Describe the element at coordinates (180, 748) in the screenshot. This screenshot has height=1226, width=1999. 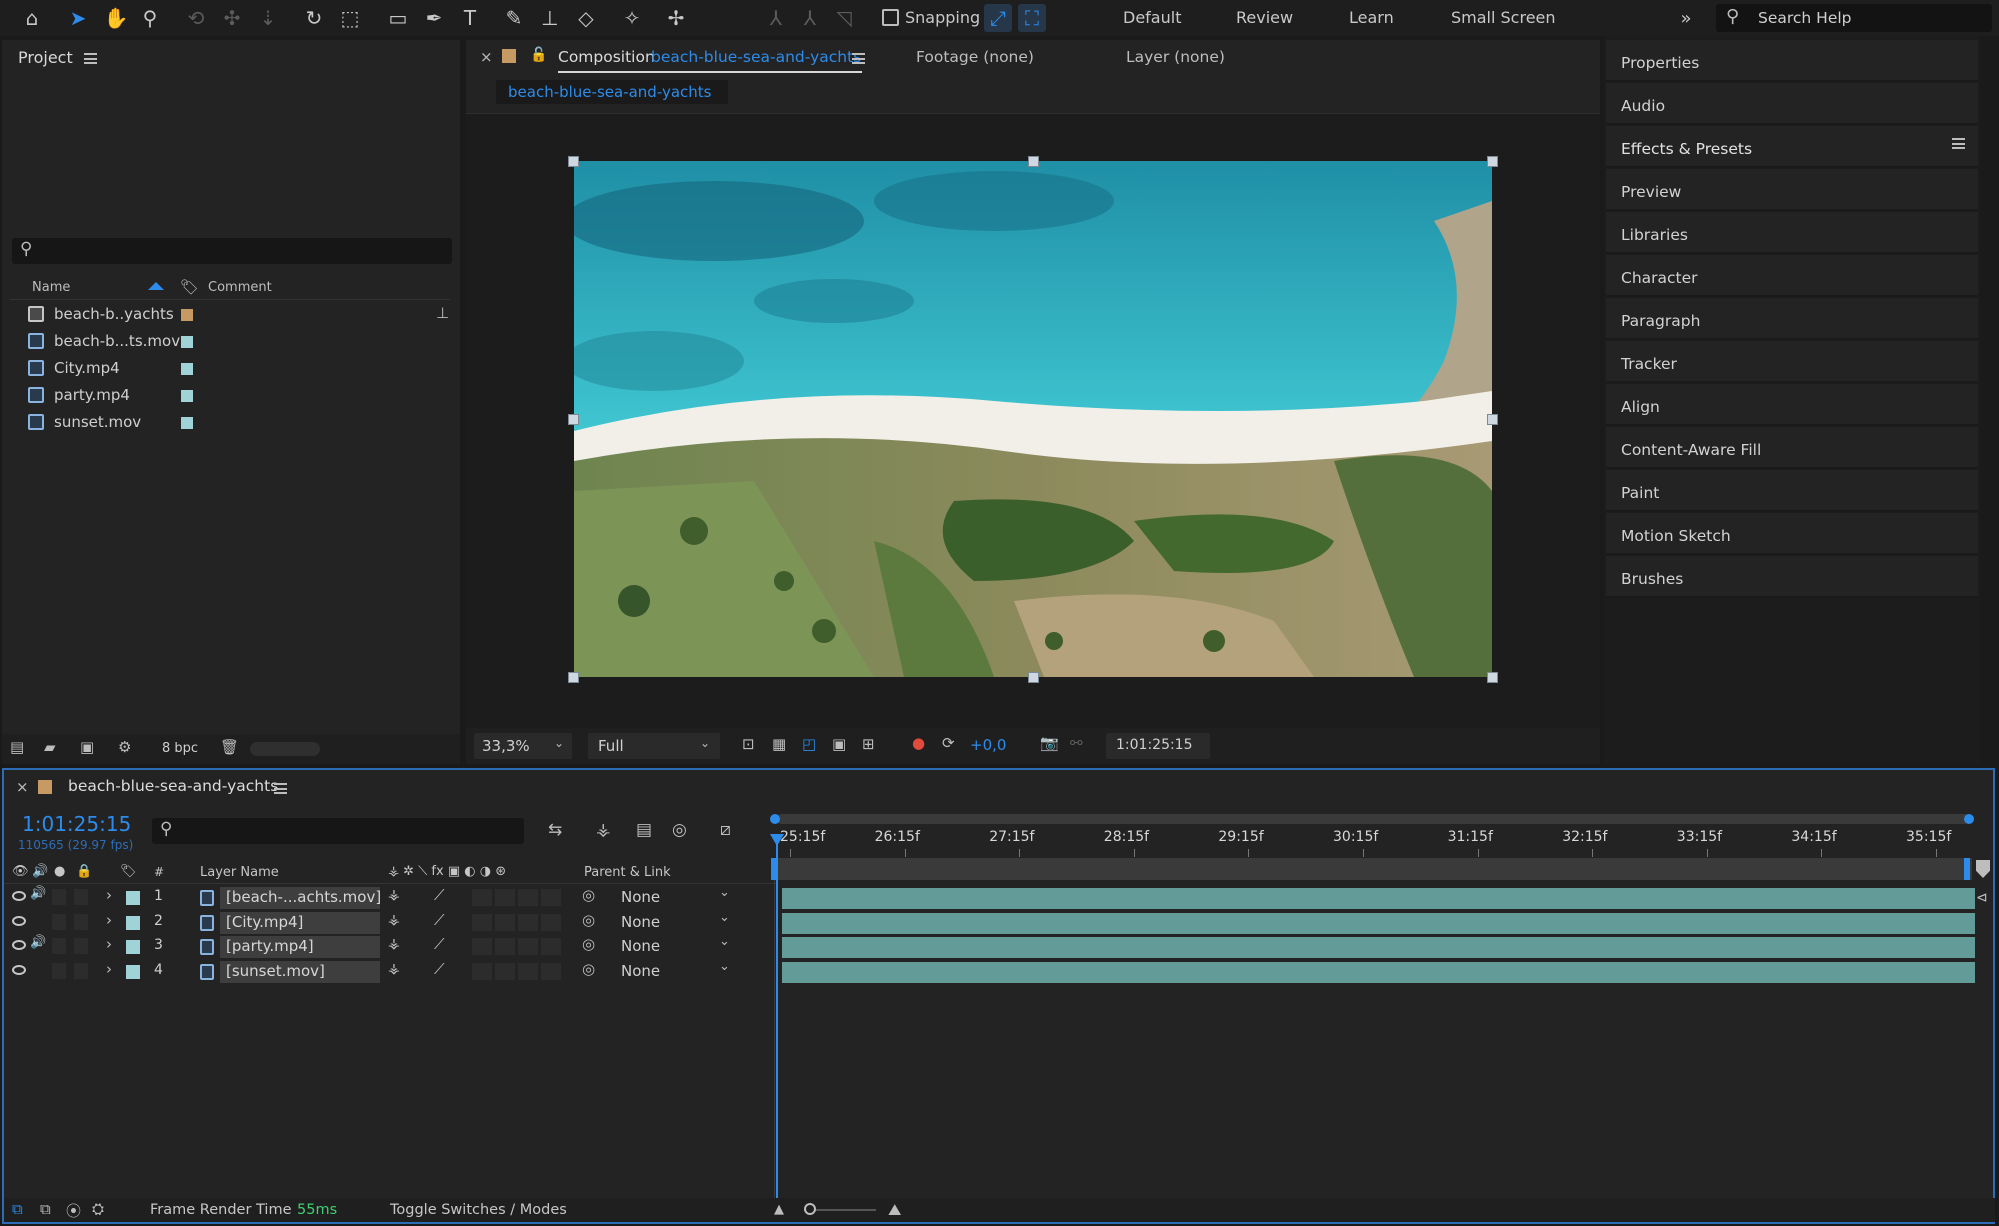
I see `bpc-label: 8 bpc` at that location.